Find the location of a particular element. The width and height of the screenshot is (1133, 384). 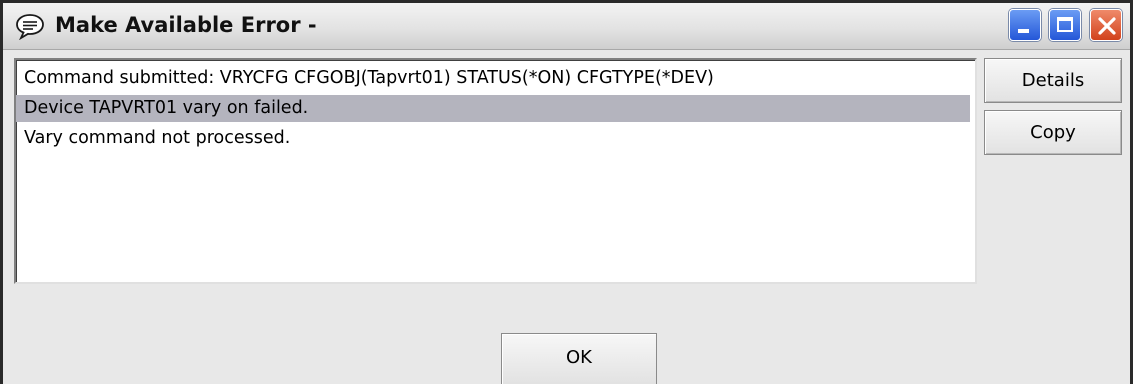

ok-button: OK is located at coordinates (579, 358).